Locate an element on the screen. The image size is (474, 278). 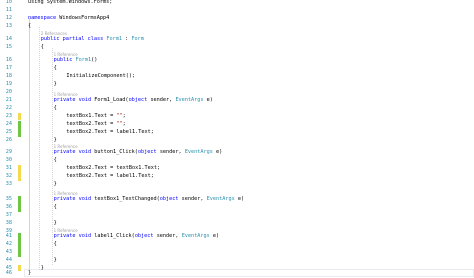
code-line: namespace WindowsFormsApp4 is located at coordinates (249, 19).